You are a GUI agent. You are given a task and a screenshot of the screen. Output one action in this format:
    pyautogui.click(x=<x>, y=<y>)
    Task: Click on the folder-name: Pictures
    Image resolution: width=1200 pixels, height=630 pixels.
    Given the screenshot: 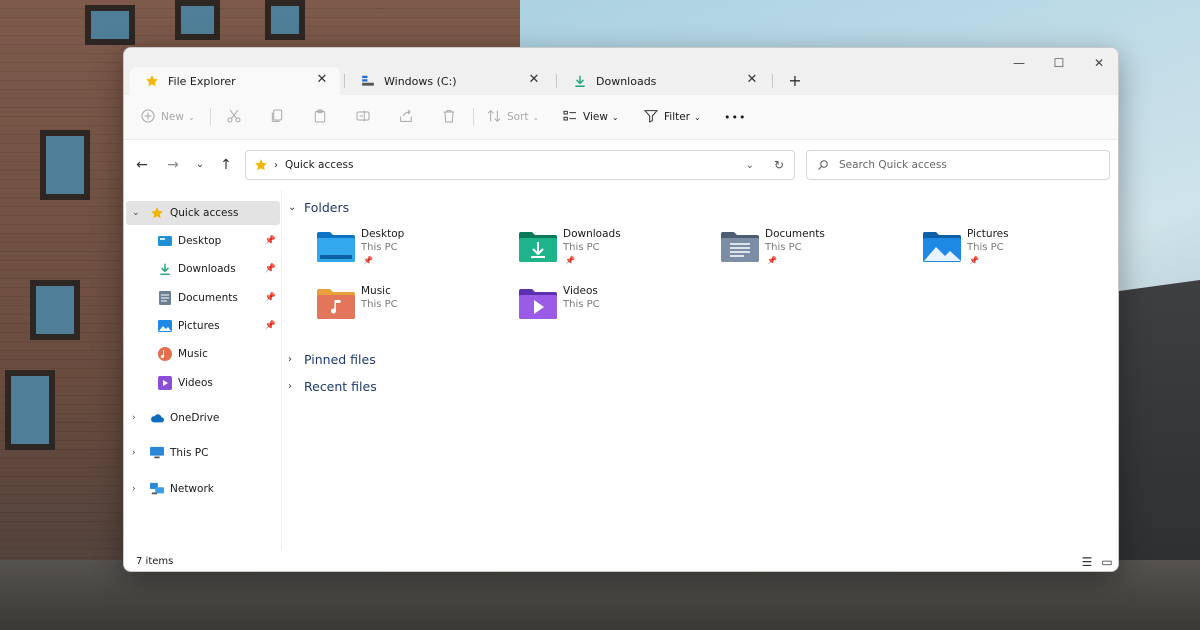 What is the action you would take?
    pyautogui.click(x=988, y=234)
    